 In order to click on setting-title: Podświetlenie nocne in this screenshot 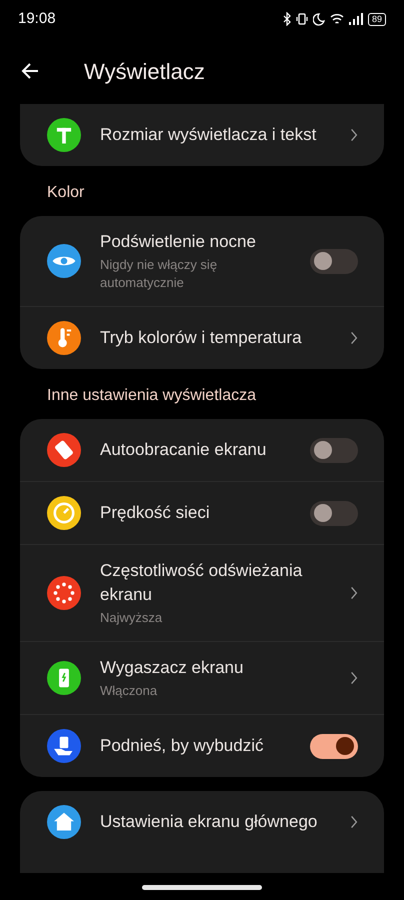, I will do `click(195, 242)`.